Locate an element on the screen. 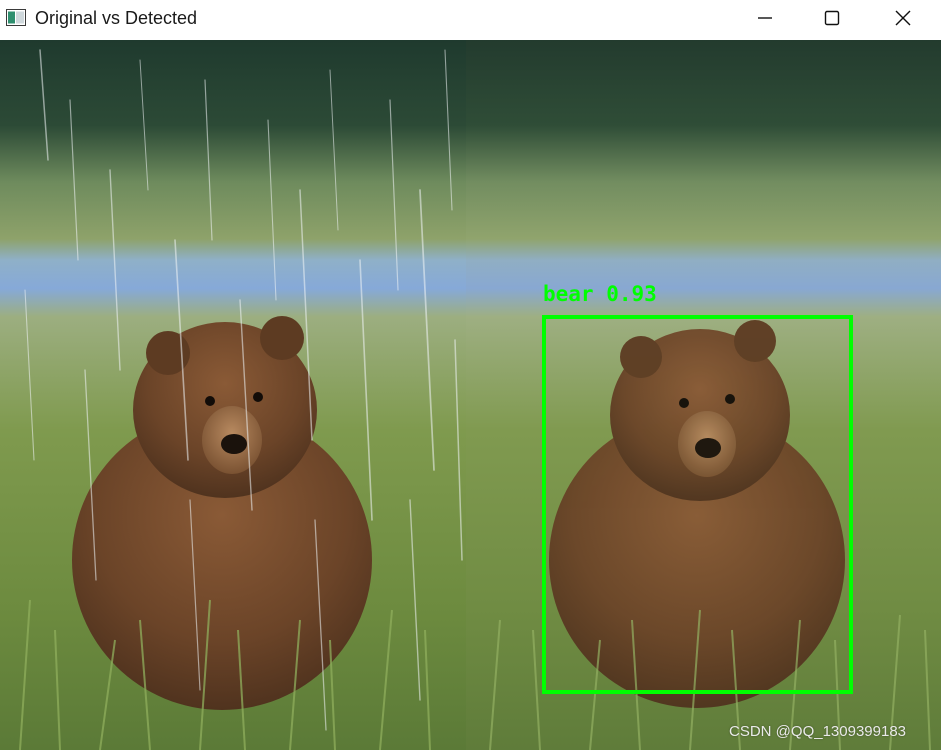 Image resolution: width=941 pixels, height=750 pixels. window-title: Original vs Detected is located at coordinates (116, 18).